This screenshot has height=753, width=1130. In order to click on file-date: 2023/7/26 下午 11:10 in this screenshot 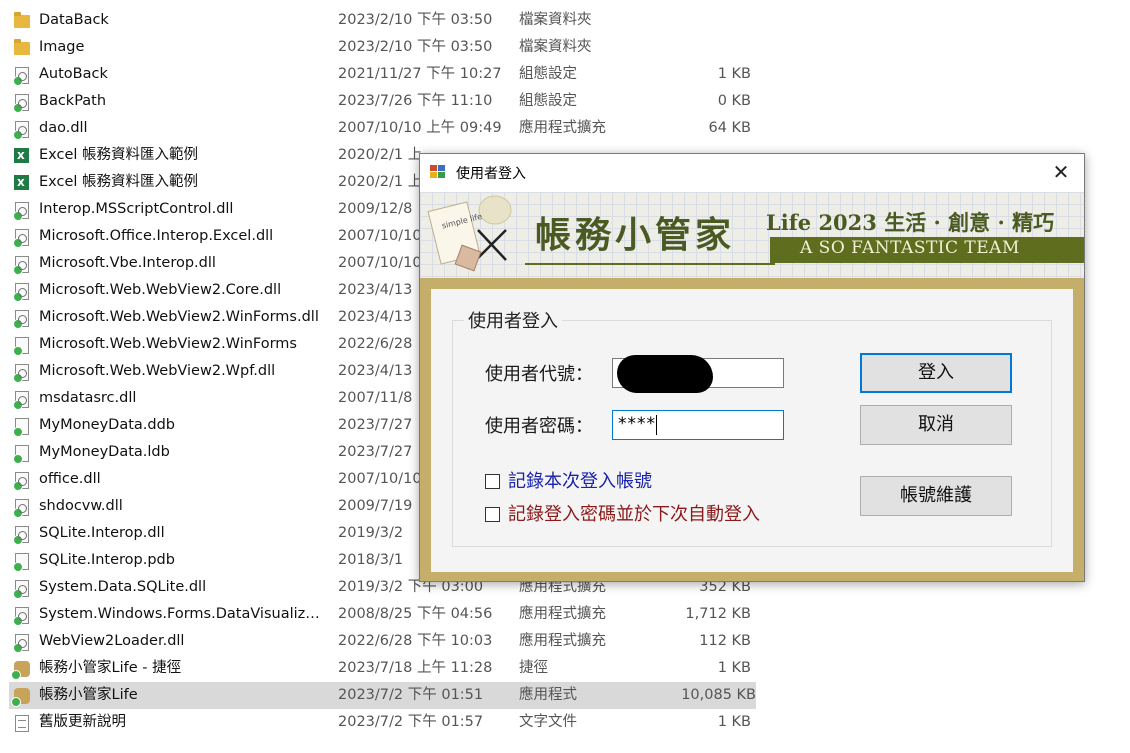, I will do `click(415, 101)`.